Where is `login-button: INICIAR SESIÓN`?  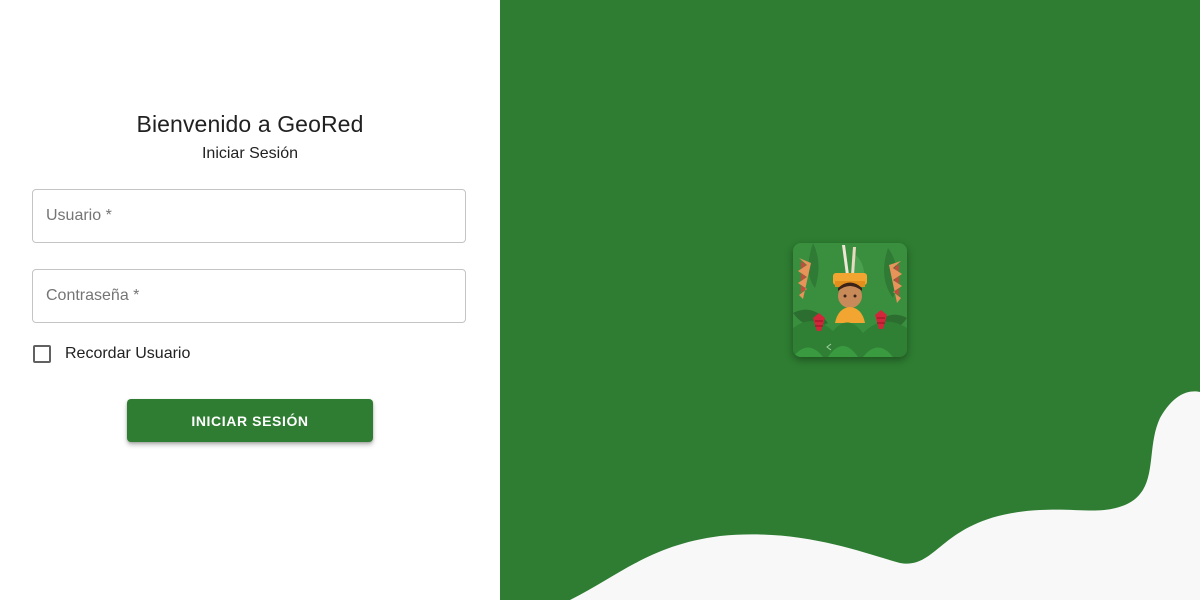
login-button: INICIAR SESIÓN is located at coordinates (250, 420).